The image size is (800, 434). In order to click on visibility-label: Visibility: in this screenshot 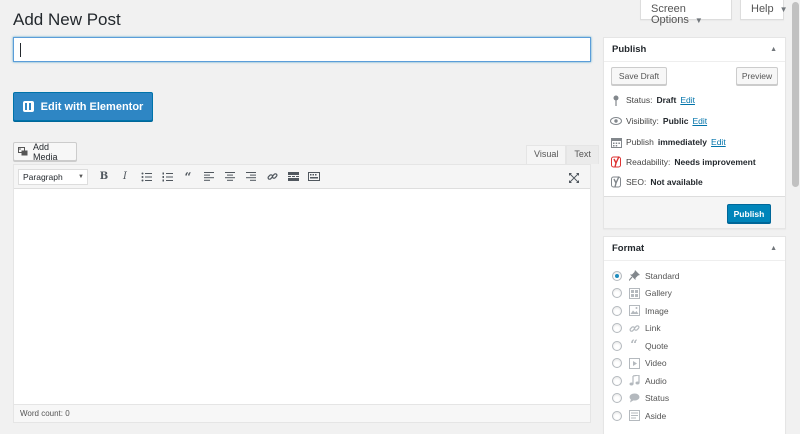, I will do `click(642, 121)`.